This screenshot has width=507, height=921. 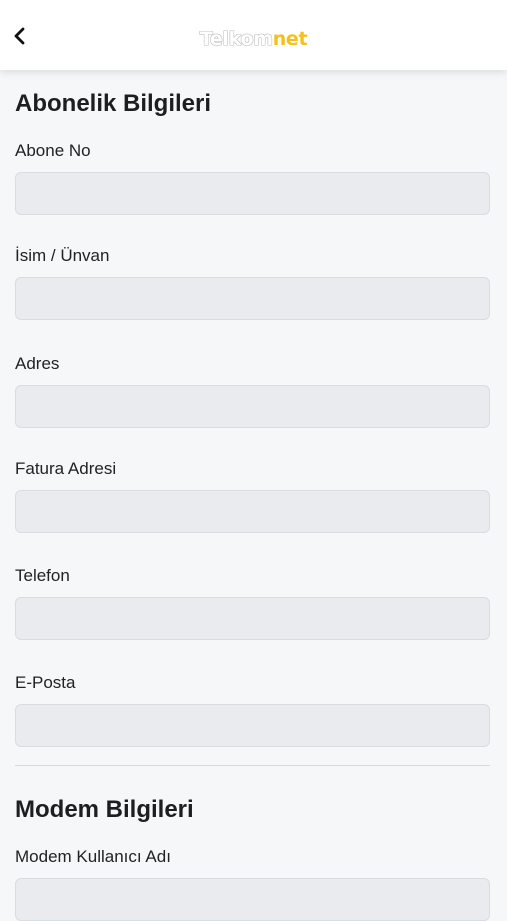 What do you see at coordinates (104, 809) in the screenshot?
I see `section-title-modem: Modem Bilgileri` at bounding box center [104, 809].